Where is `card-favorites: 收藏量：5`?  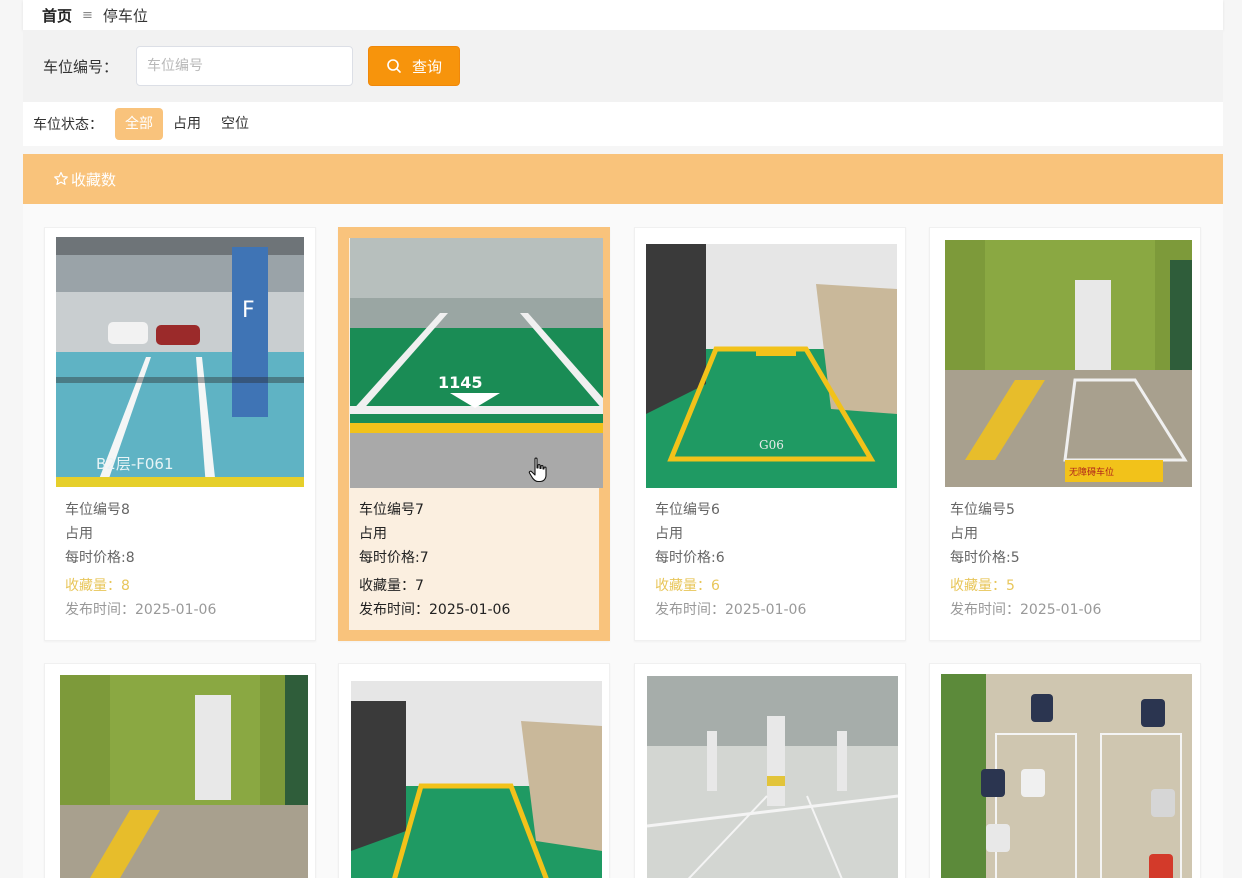 card-favorites: 收藏量：5 is located at coordinates (982, 586).